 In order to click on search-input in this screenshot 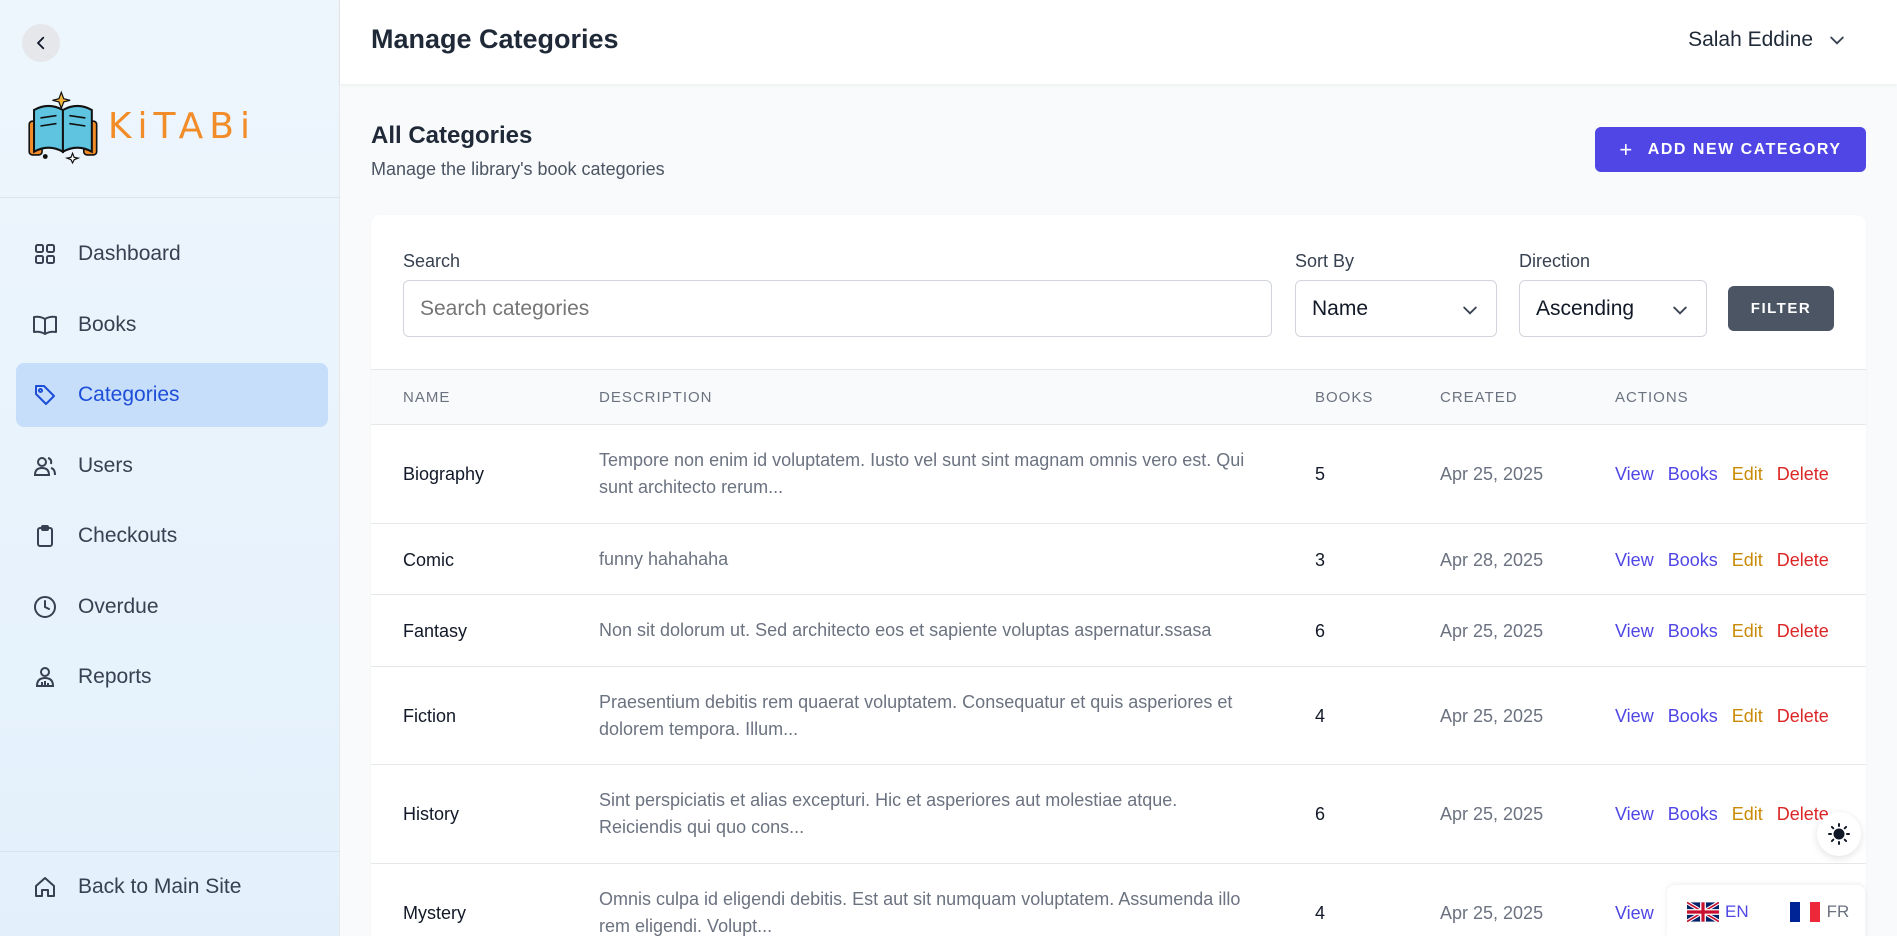, I will do `click(837, 308)`.